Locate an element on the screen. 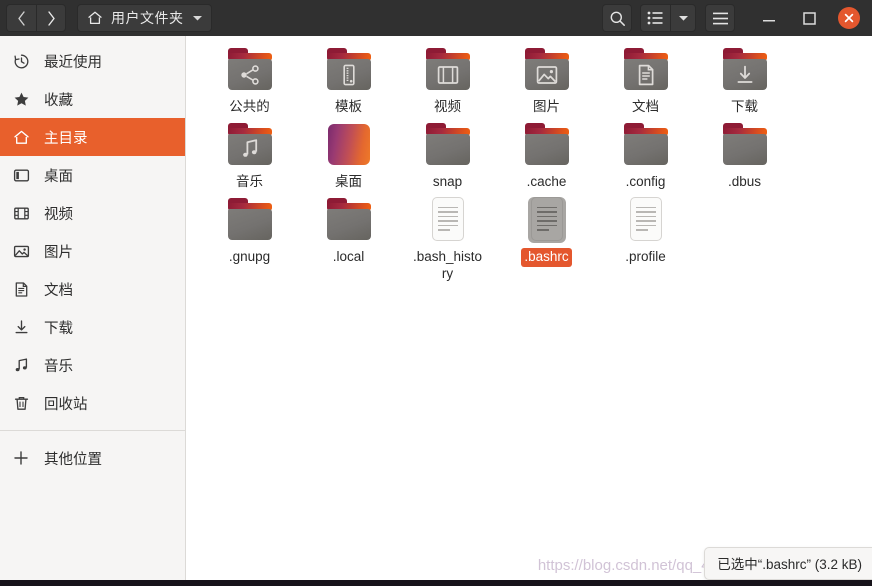  file-item: 图片 is located at coordinates (546, 79).